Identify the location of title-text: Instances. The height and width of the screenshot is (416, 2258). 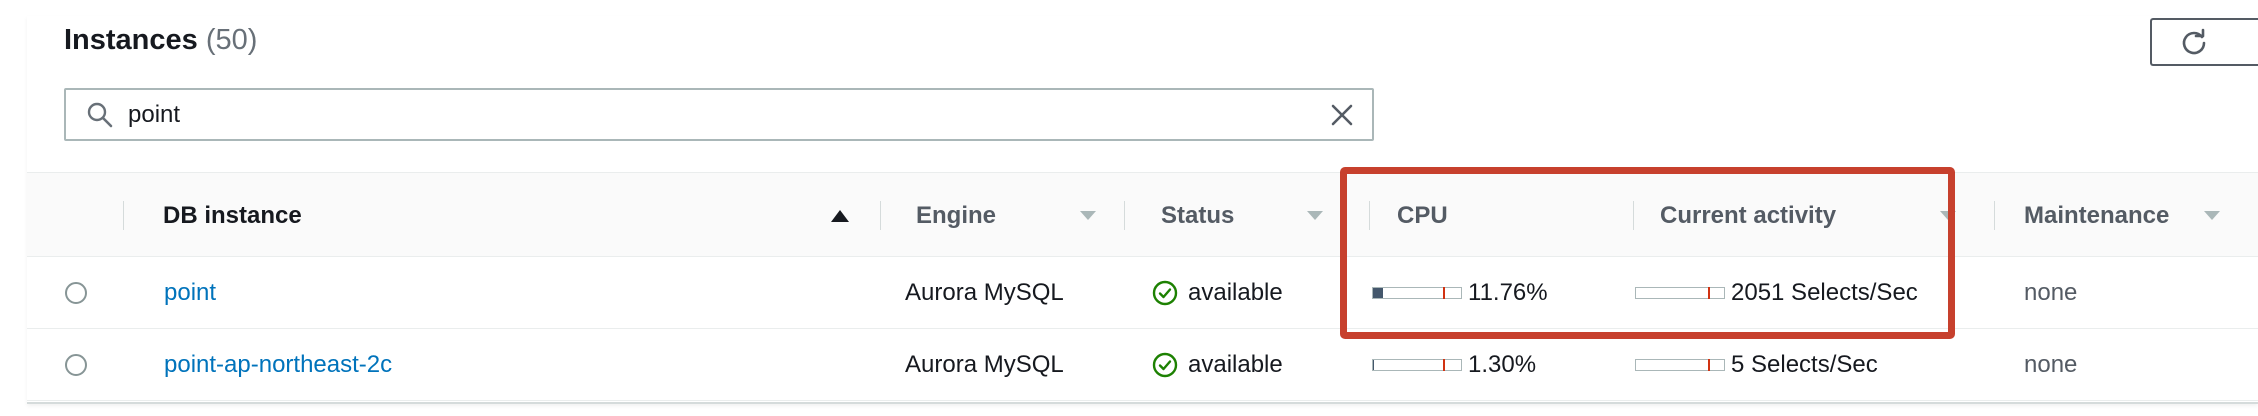
(131, 40).